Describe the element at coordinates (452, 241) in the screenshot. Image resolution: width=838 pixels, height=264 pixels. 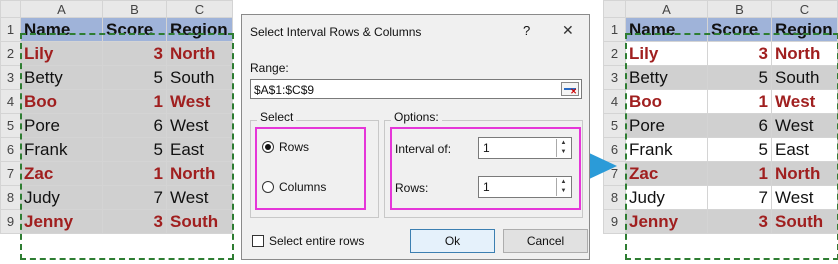
I see `ok-button: Ok` at that location.